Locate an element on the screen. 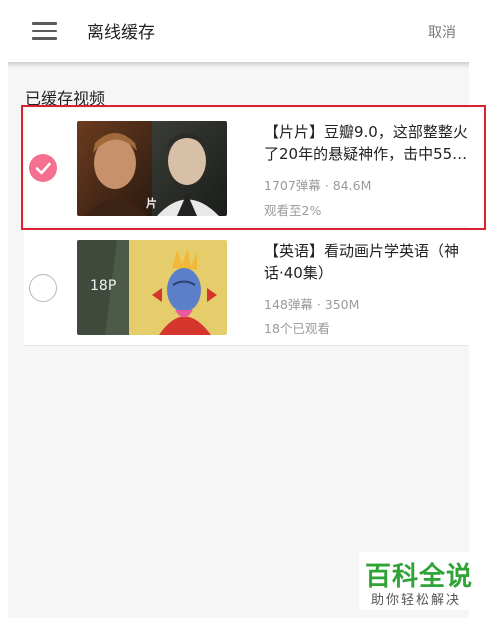  video-title: 【英语】看动画片学英语（神 话·40集） is located at coordinates (375, 262).